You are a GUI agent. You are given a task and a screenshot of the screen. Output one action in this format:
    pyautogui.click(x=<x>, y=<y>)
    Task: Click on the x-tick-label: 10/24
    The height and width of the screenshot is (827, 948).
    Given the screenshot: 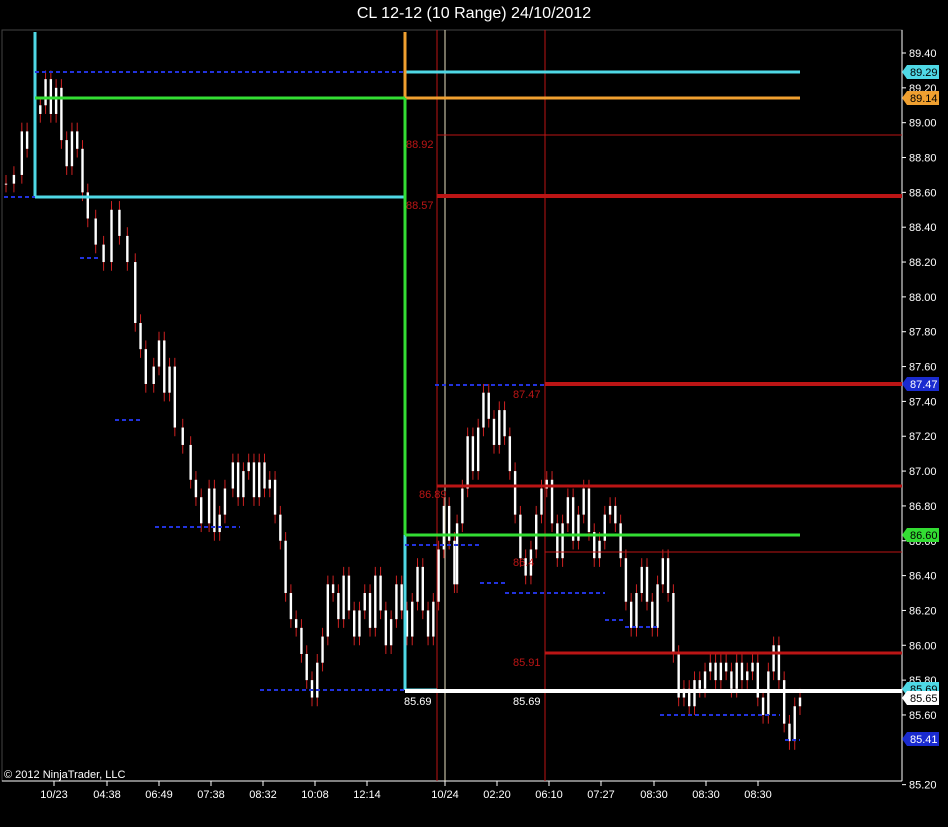 What is the action you would take?
    pyautogui.click(x=445, y=795)
    